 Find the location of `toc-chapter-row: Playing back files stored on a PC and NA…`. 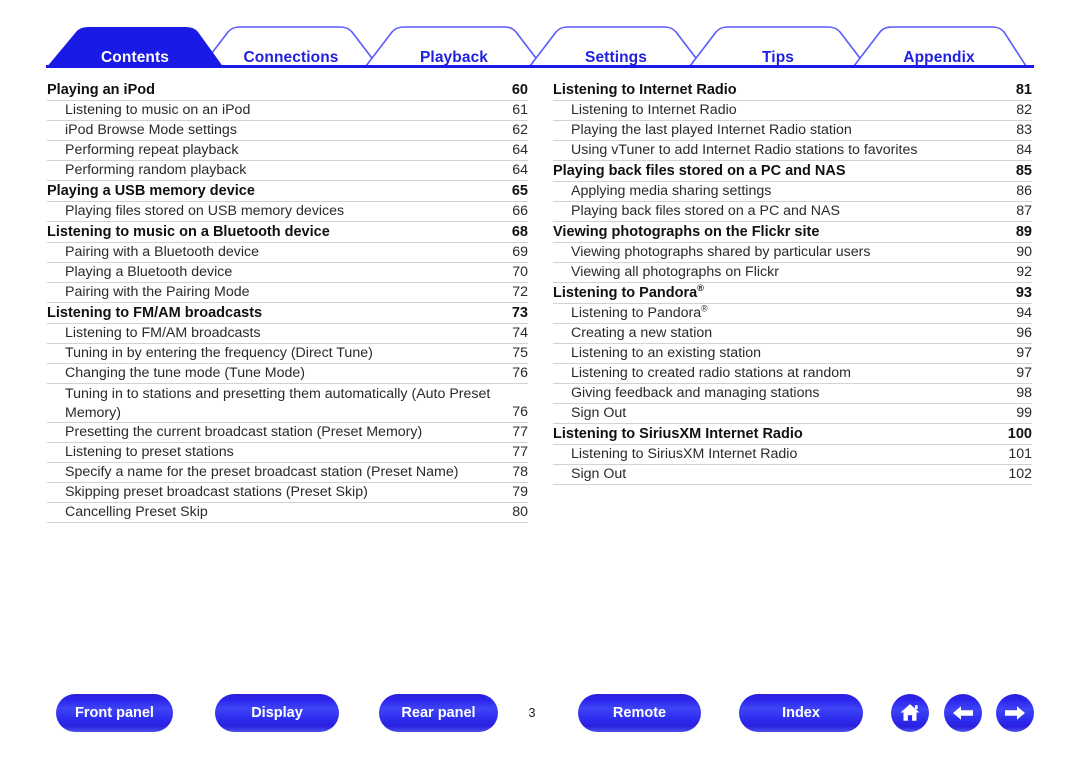

toc-chapter-row: Playing back files stored on a PC and NA… is located at coordinates (792, 171).